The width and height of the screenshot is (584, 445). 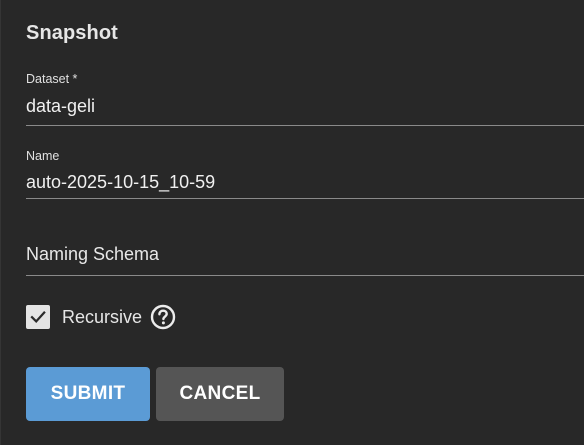 I want to click on name-input, so click(x=296, y=182).